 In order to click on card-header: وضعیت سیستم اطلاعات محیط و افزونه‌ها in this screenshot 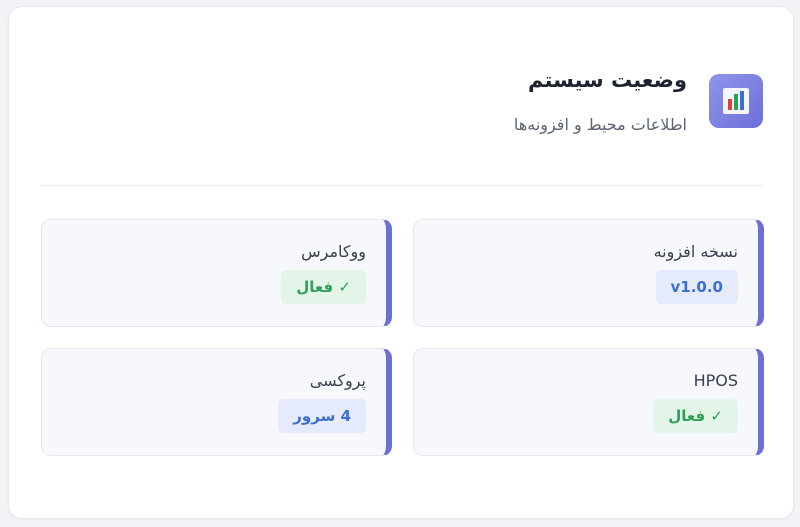, I will do `click(638, 101)`.